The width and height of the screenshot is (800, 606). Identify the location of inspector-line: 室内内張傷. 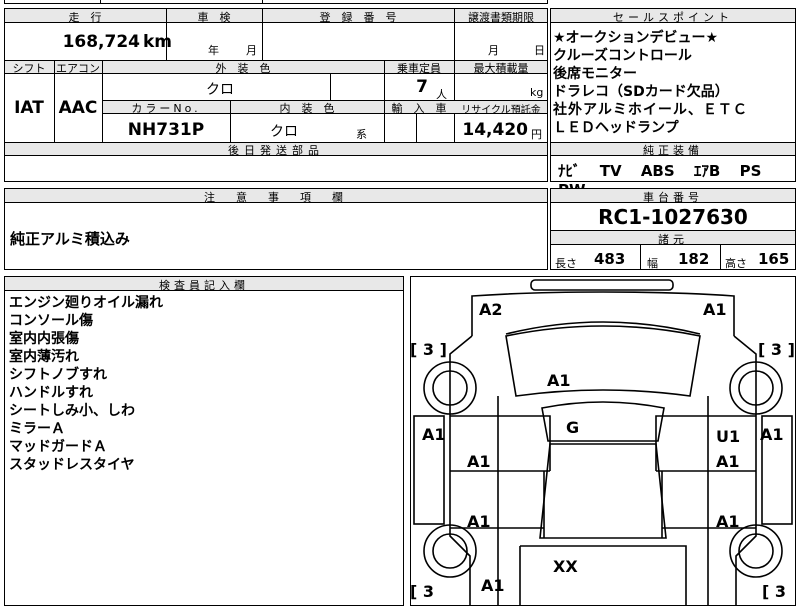
(44, 339).